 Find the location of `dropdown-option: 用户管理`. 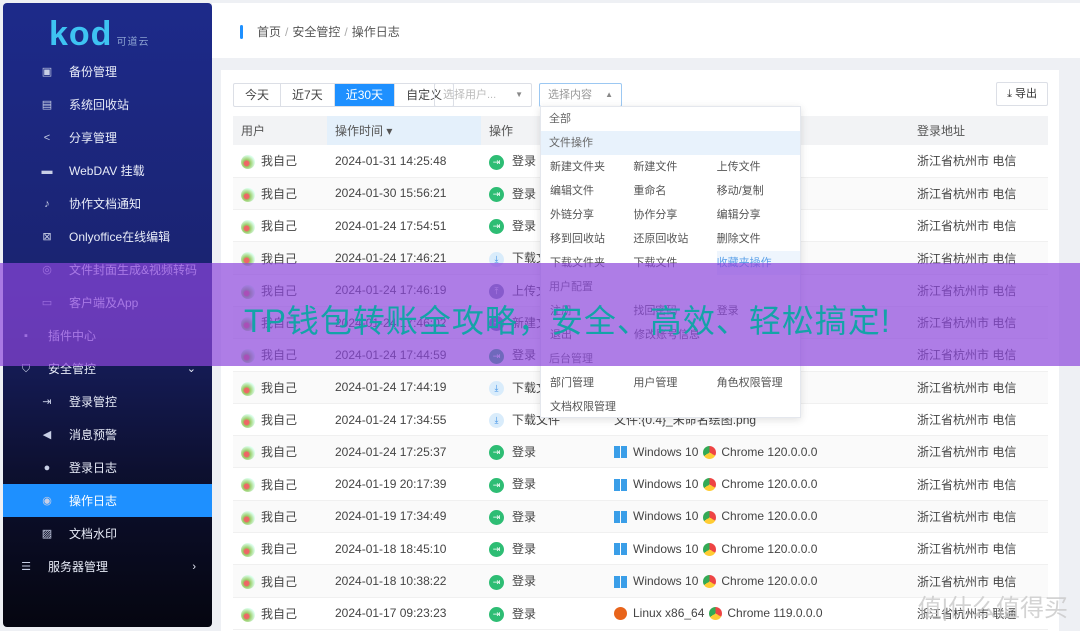

dropdown-option: 用户管理 is located at coordinates (674, 383).